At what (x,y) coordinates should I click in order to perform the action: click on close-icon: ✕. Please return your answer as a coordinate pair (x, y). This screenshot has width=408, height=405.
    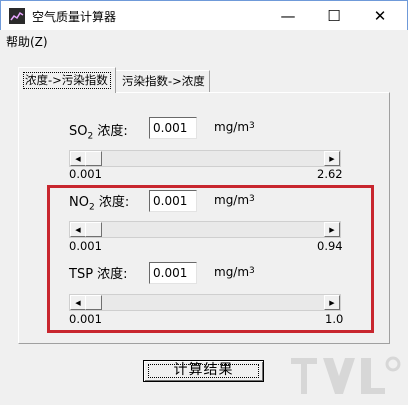
    Looking at the image, I should click on (380, 16).